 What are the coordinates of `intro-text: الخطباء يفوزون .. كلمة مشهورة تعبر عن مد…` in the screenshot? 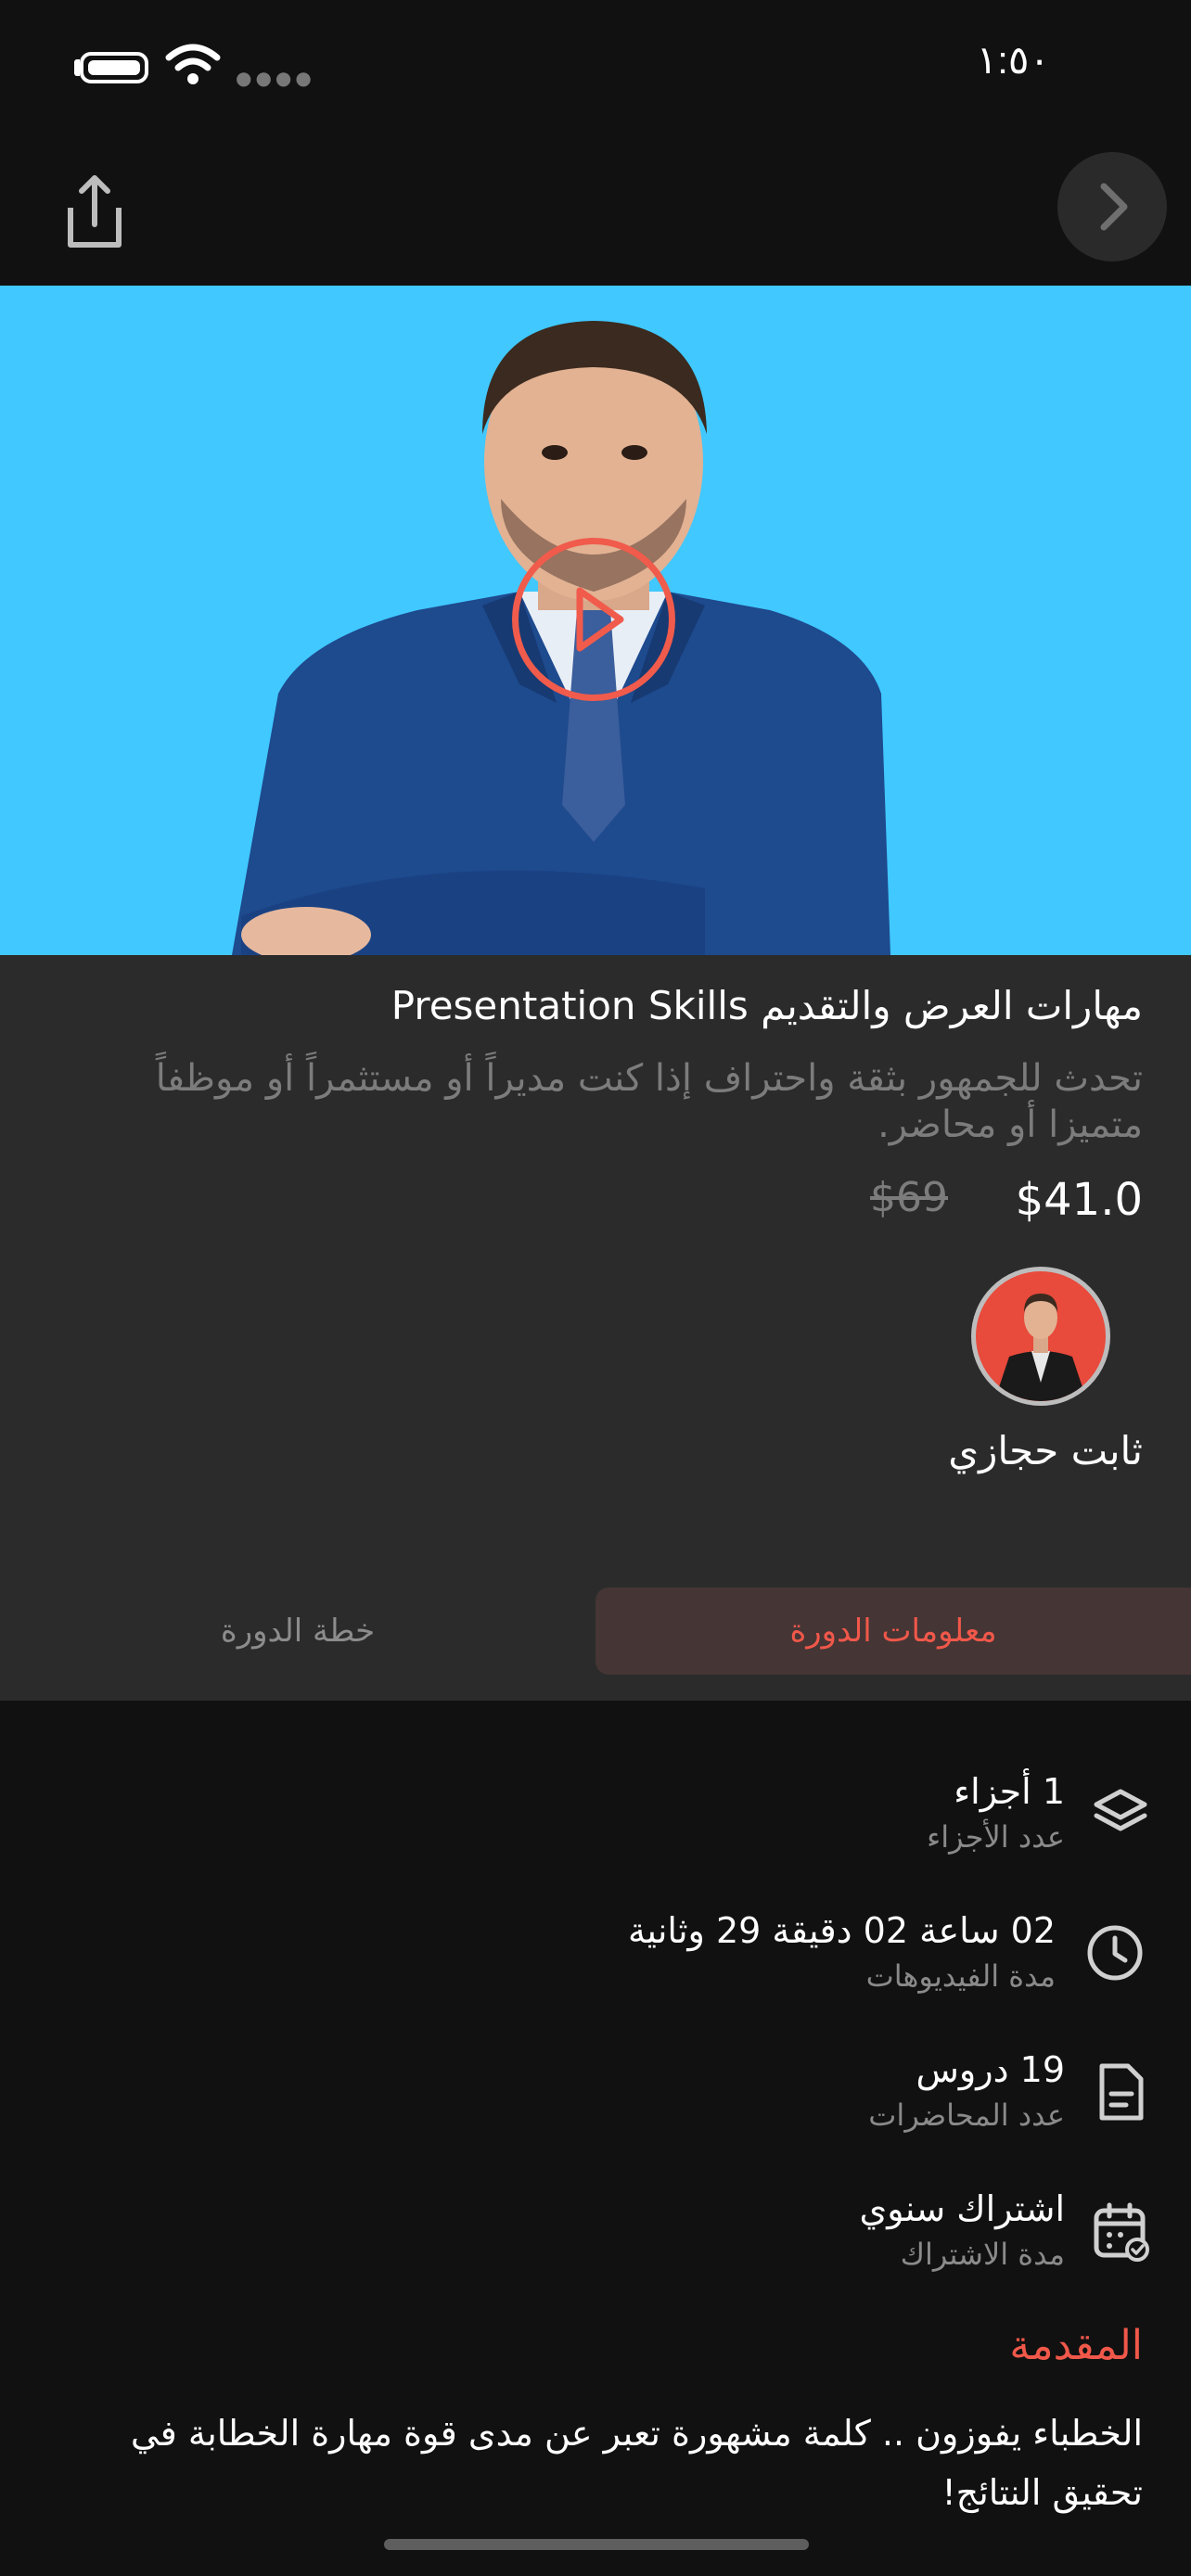 It's located at (636, 2463).